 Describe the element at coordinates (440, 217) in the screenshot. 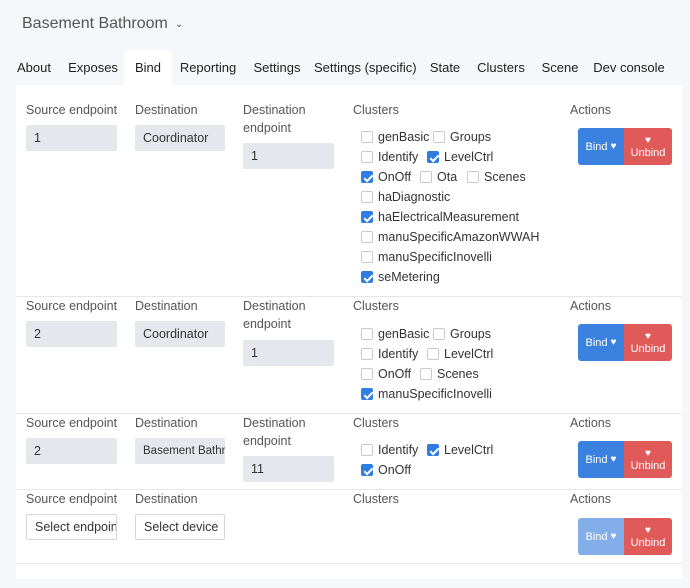

I see `cluster-checkbox-haElectricalMeasurement: haElectricalMeasurement` at that location.